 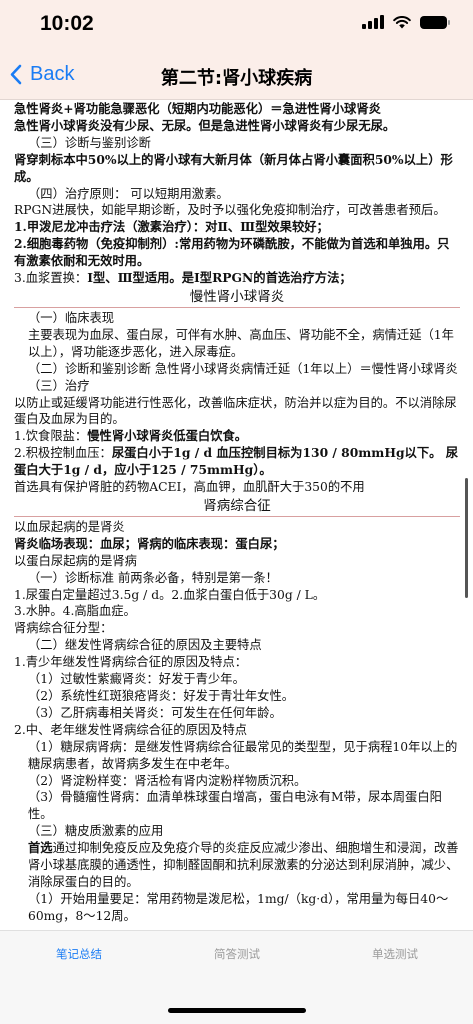 I want to click on text-line: 首选具有保护肾脏的药物ACEI，高血钾，血肌酐大于350的不用, so click(x=189, y=487).